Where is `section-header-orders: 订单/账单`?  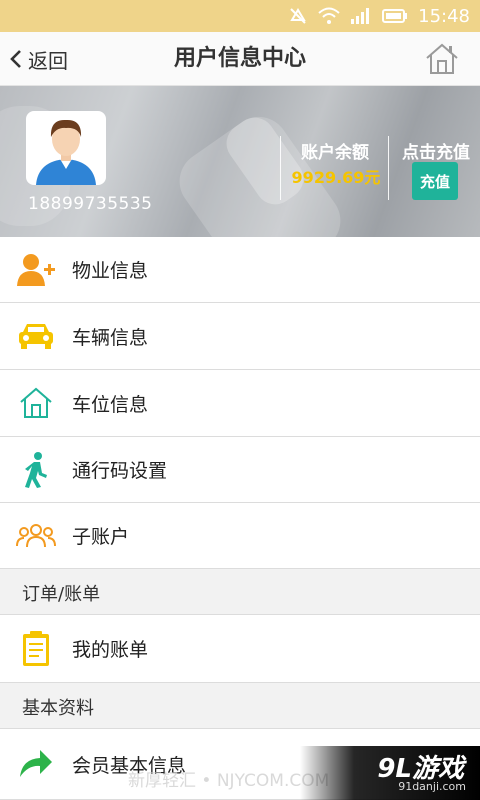
section-header-orders: 订单/账单 is located at coordinates (240, 592).